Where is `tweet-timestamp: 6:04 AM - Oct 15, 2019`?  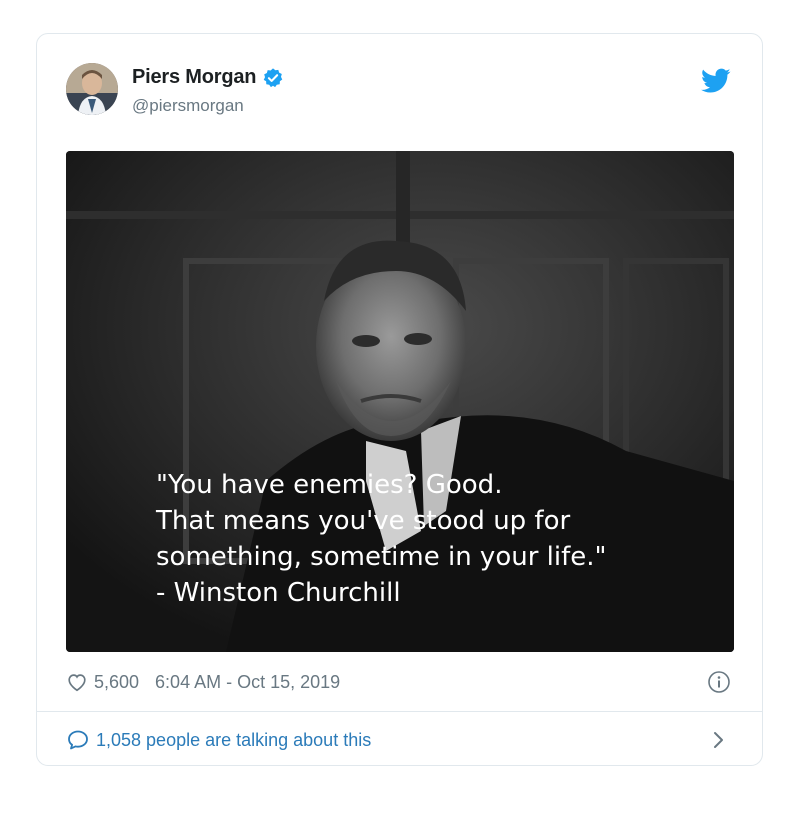 tweet-timestamp: 6:04 AM - Oct 15, 2019 is located at coordinates (247, 682).